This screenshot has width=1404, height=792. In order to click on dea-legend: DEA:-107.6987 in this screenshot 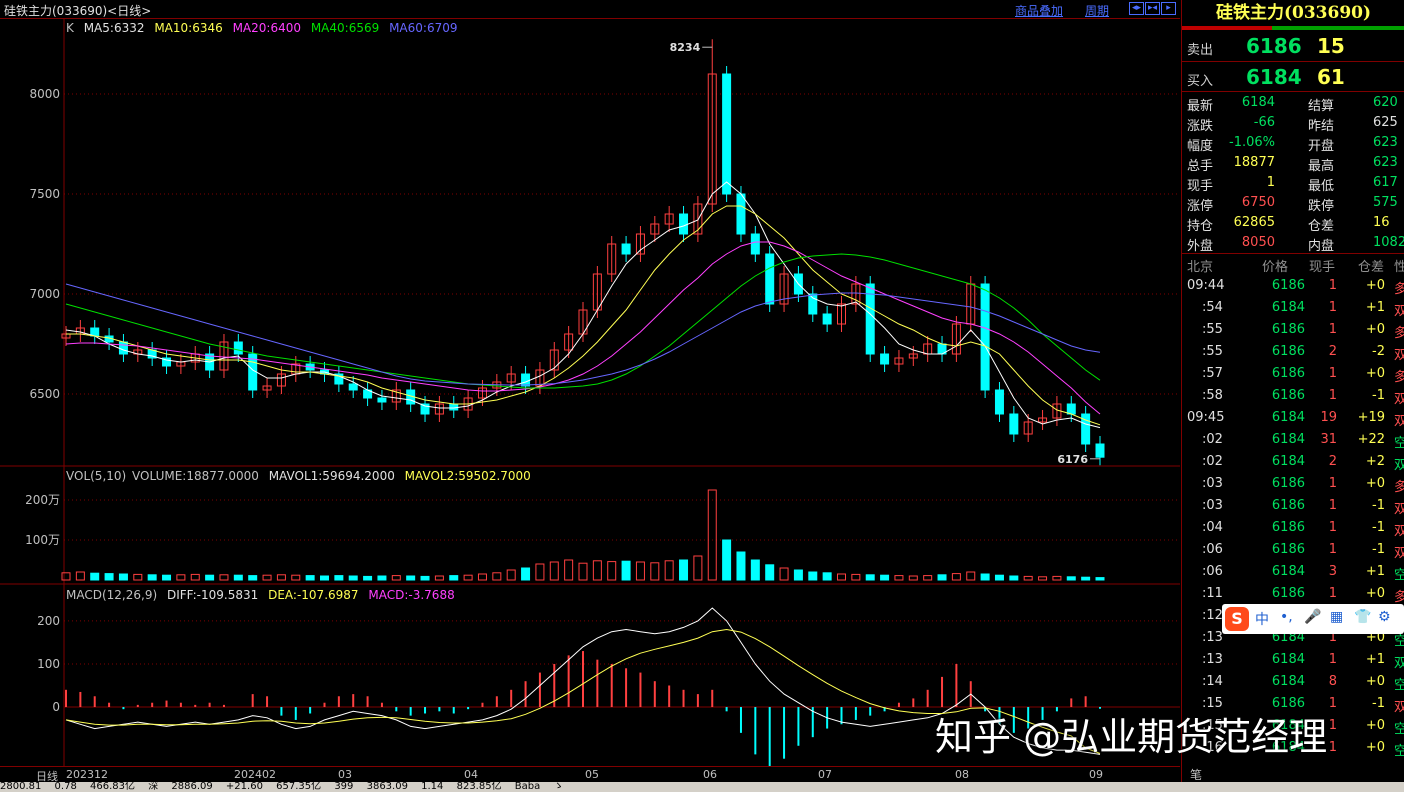, I will do `click(313, 595)`.